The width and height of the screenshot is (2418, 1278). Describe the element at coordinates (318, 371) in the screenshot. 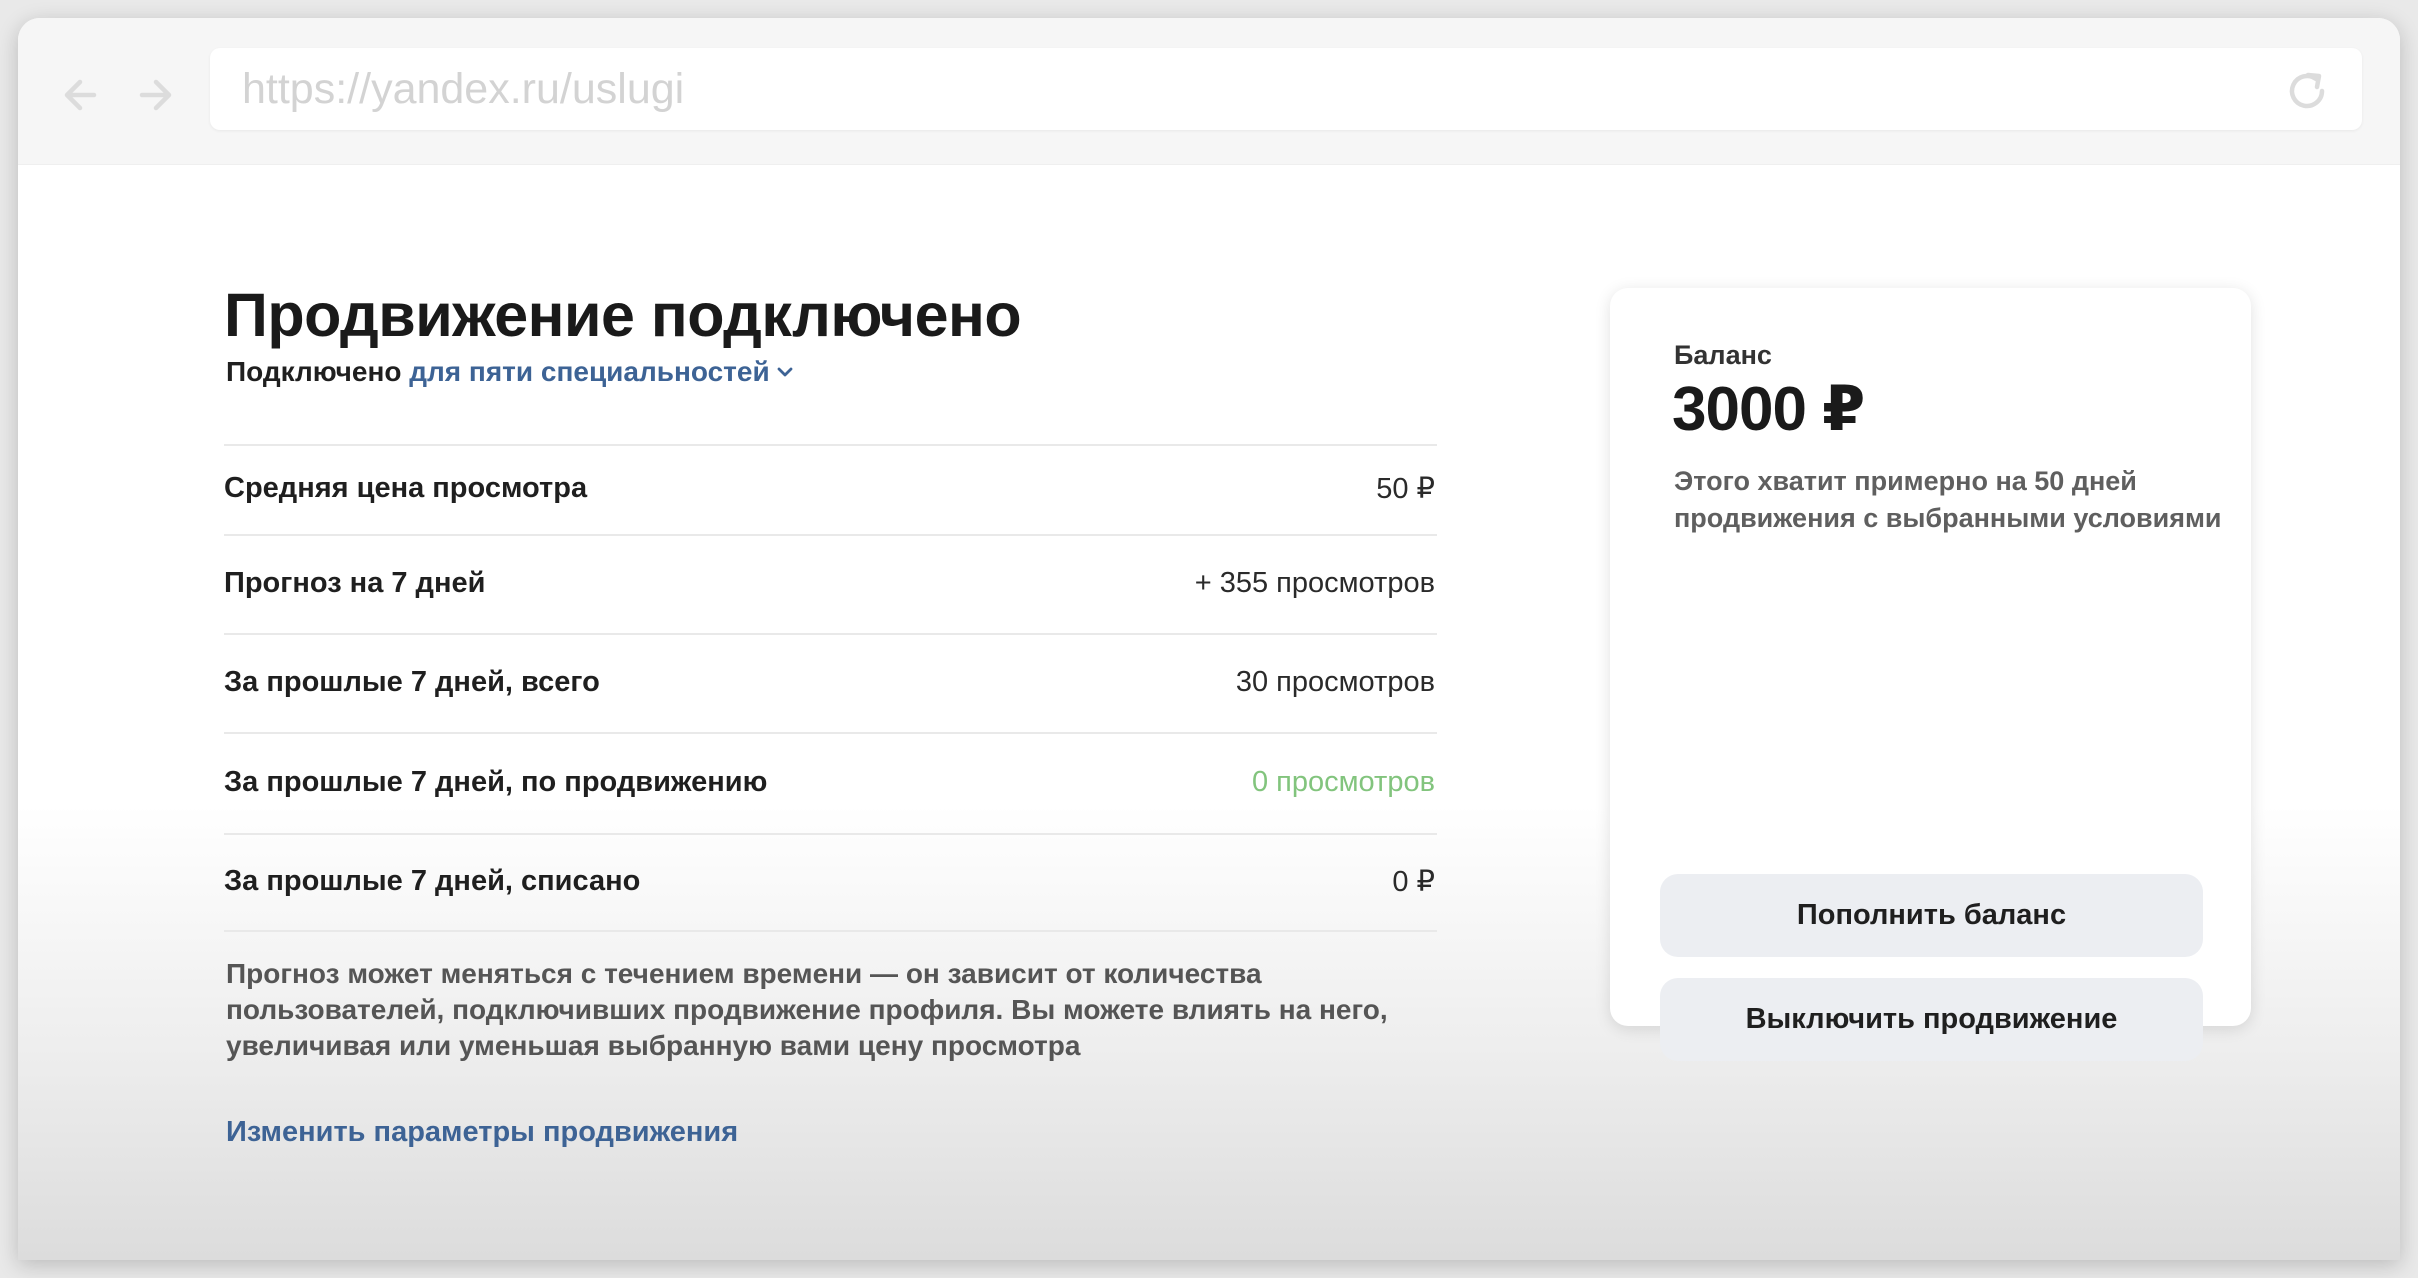

I see `subtitle-prefix: Подключено` at that location.